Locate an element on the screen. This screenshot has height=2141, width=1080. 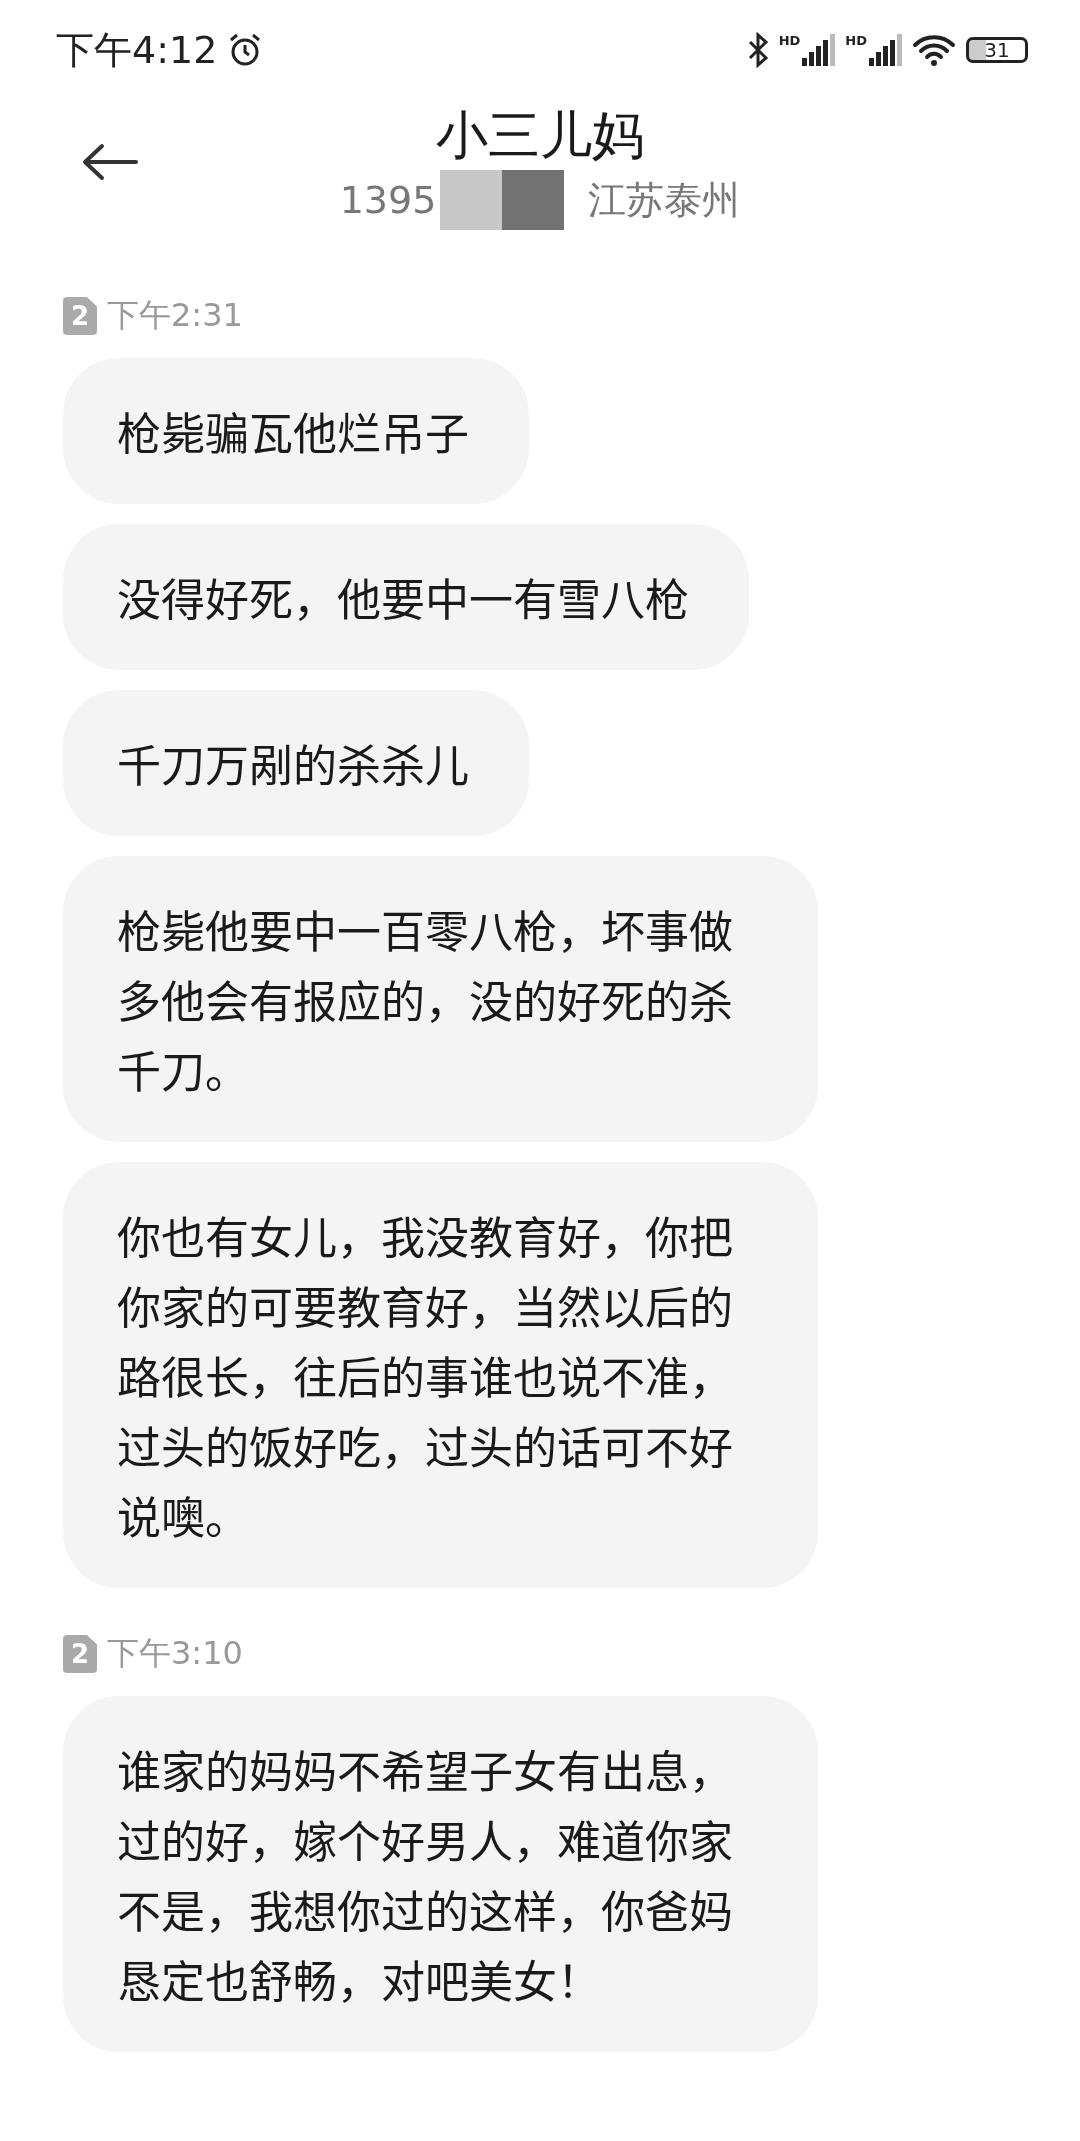
message-bubble: 谁家的妈妈不希望子女有出息，过的好，嫁个好男人，难道你家不是，我想你过的这样，你爸妈恳定也舒畅，对吧美女！ is located at coordinates (440, 1874).